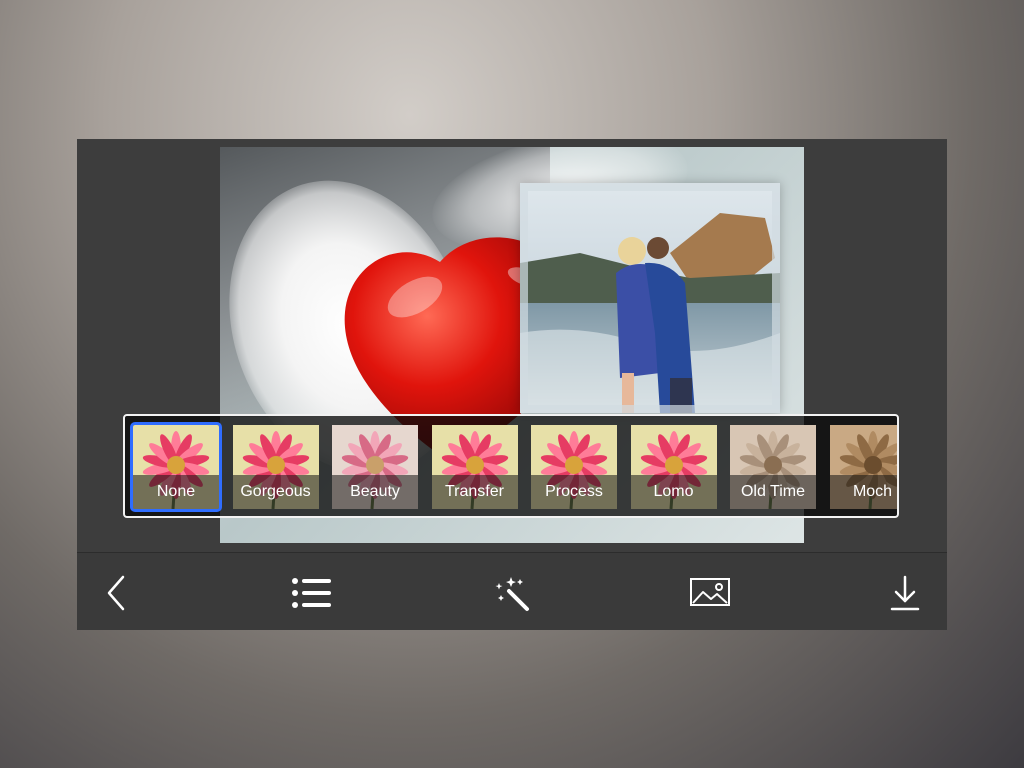 This screenshot has height=768, width=1024. What do you see at coordinates (375, 467) in the screenshot?
I see `filter-option: Beauty` at bounding box center [375, 467].